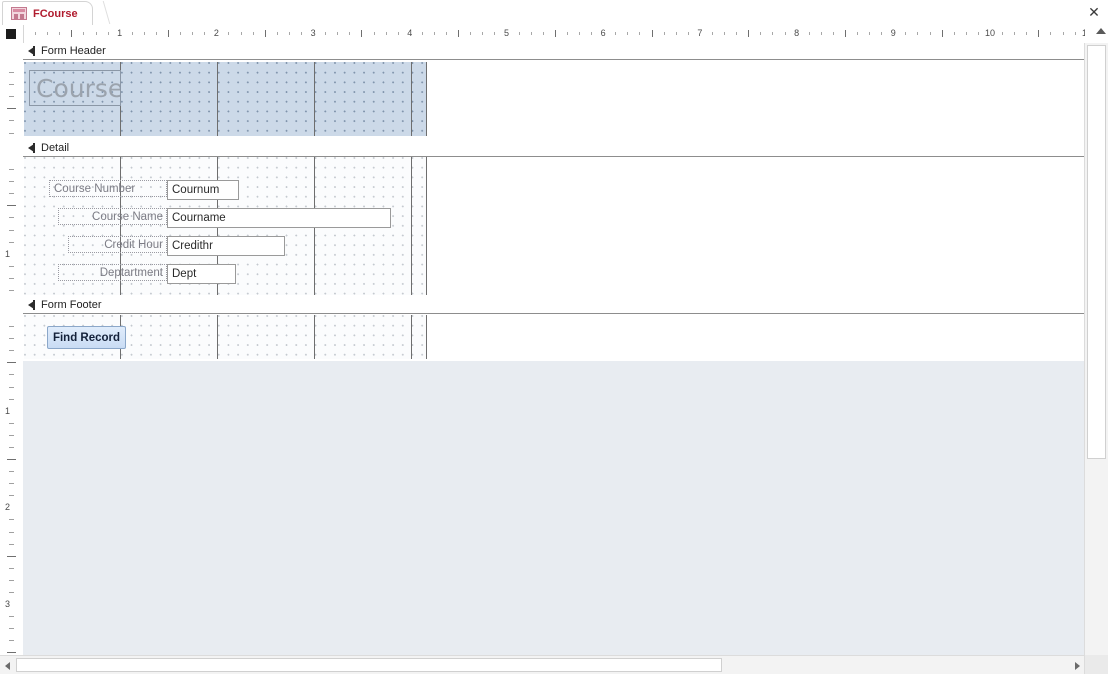  Describe the element at coordinates (203, 190) in the screenshot. I see `textbox-cournum: Cournum` at that location.